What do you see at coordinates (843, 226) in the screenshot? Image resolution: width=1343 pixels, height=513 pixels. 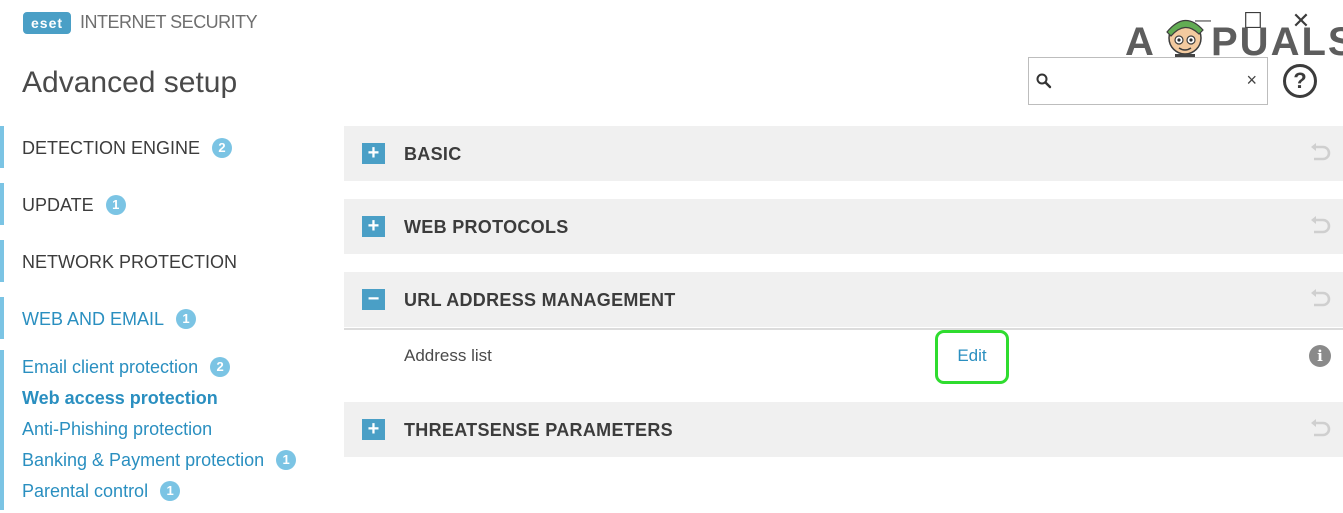 I see `section-web-protocols: + WEB PROTOCOLS` at bounding box center [843, 226].